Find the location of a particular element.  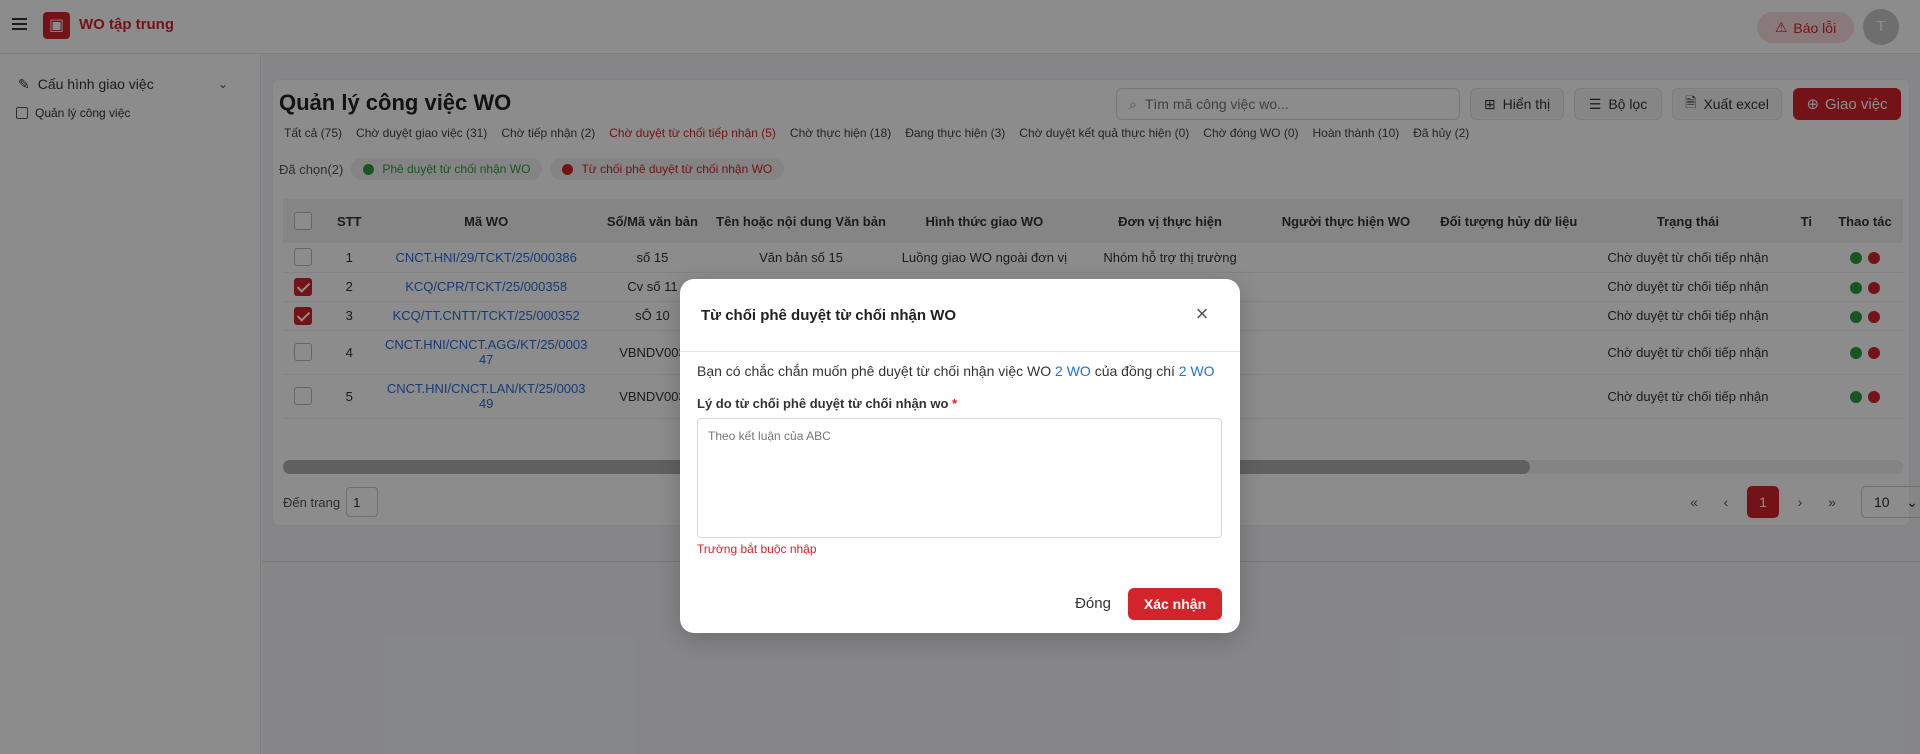

dialog-title: Từ chối phê duyệt từ chối nhận WO is located at coordinates (829, 315).